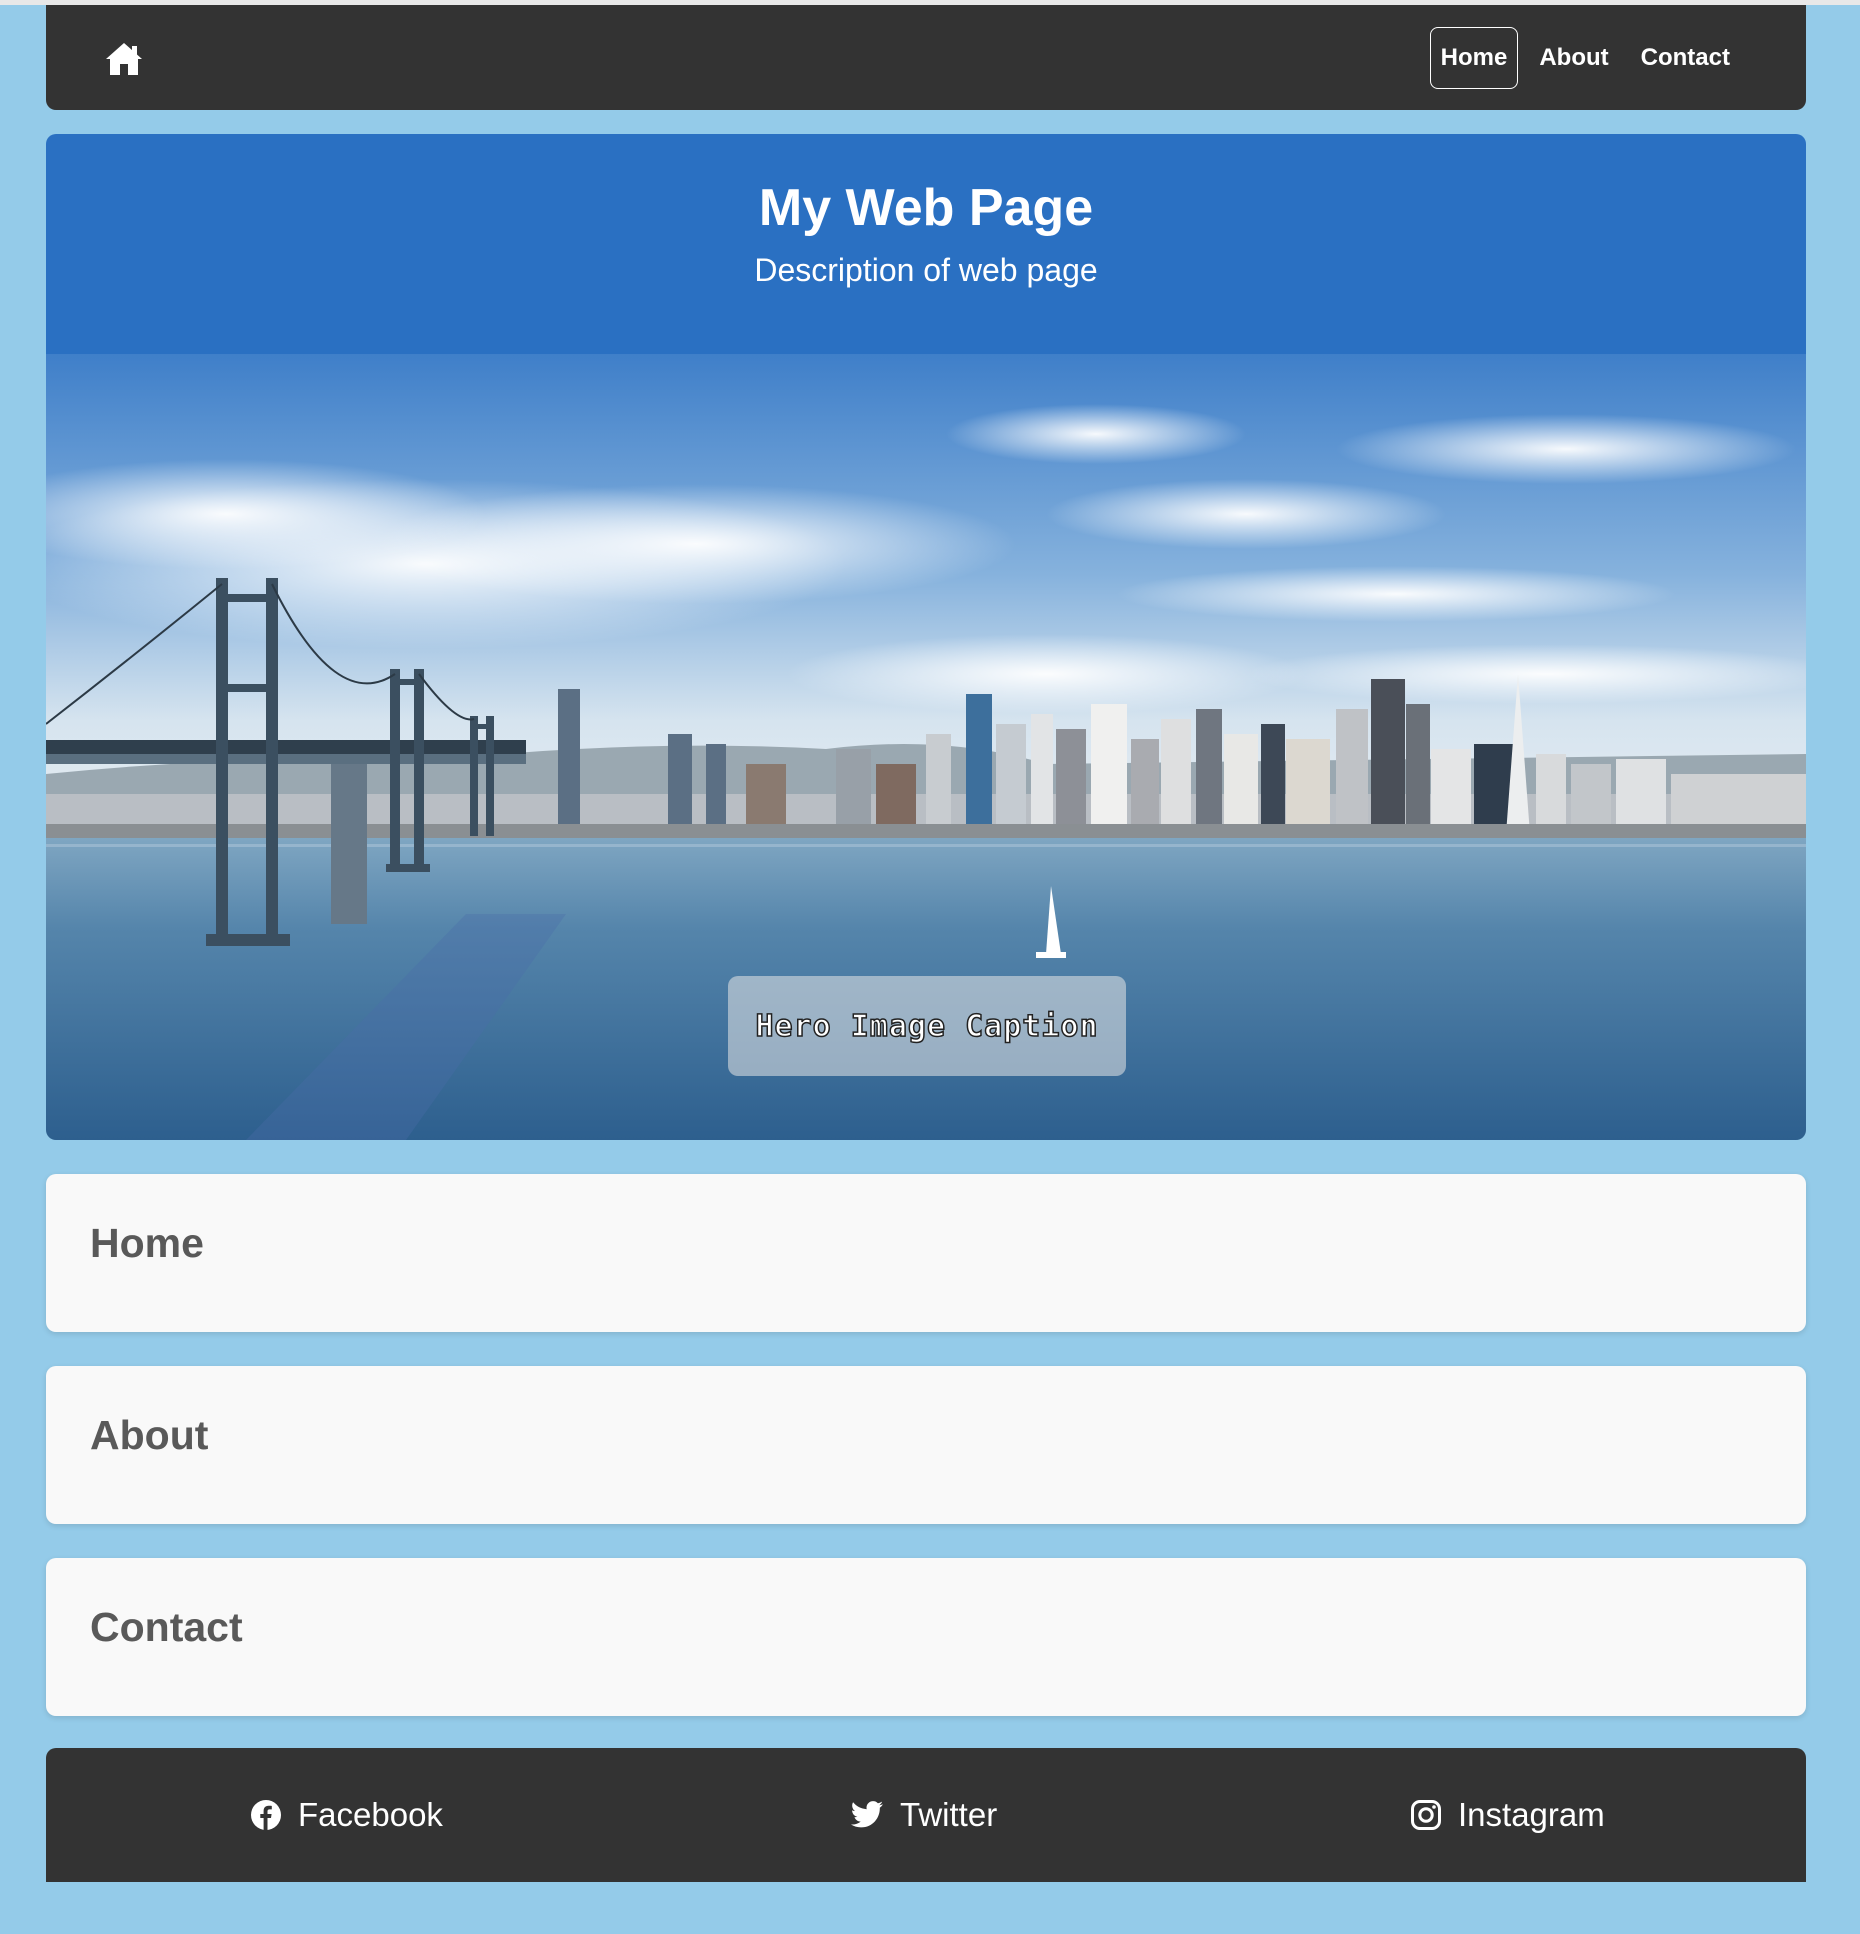 Image resolution: width=1860 pixels, height=1934 pixels. Describe the element at coordinates (927, 1026) in the screenshot. I see `hero-caption: Hero Image Caption` at that location.